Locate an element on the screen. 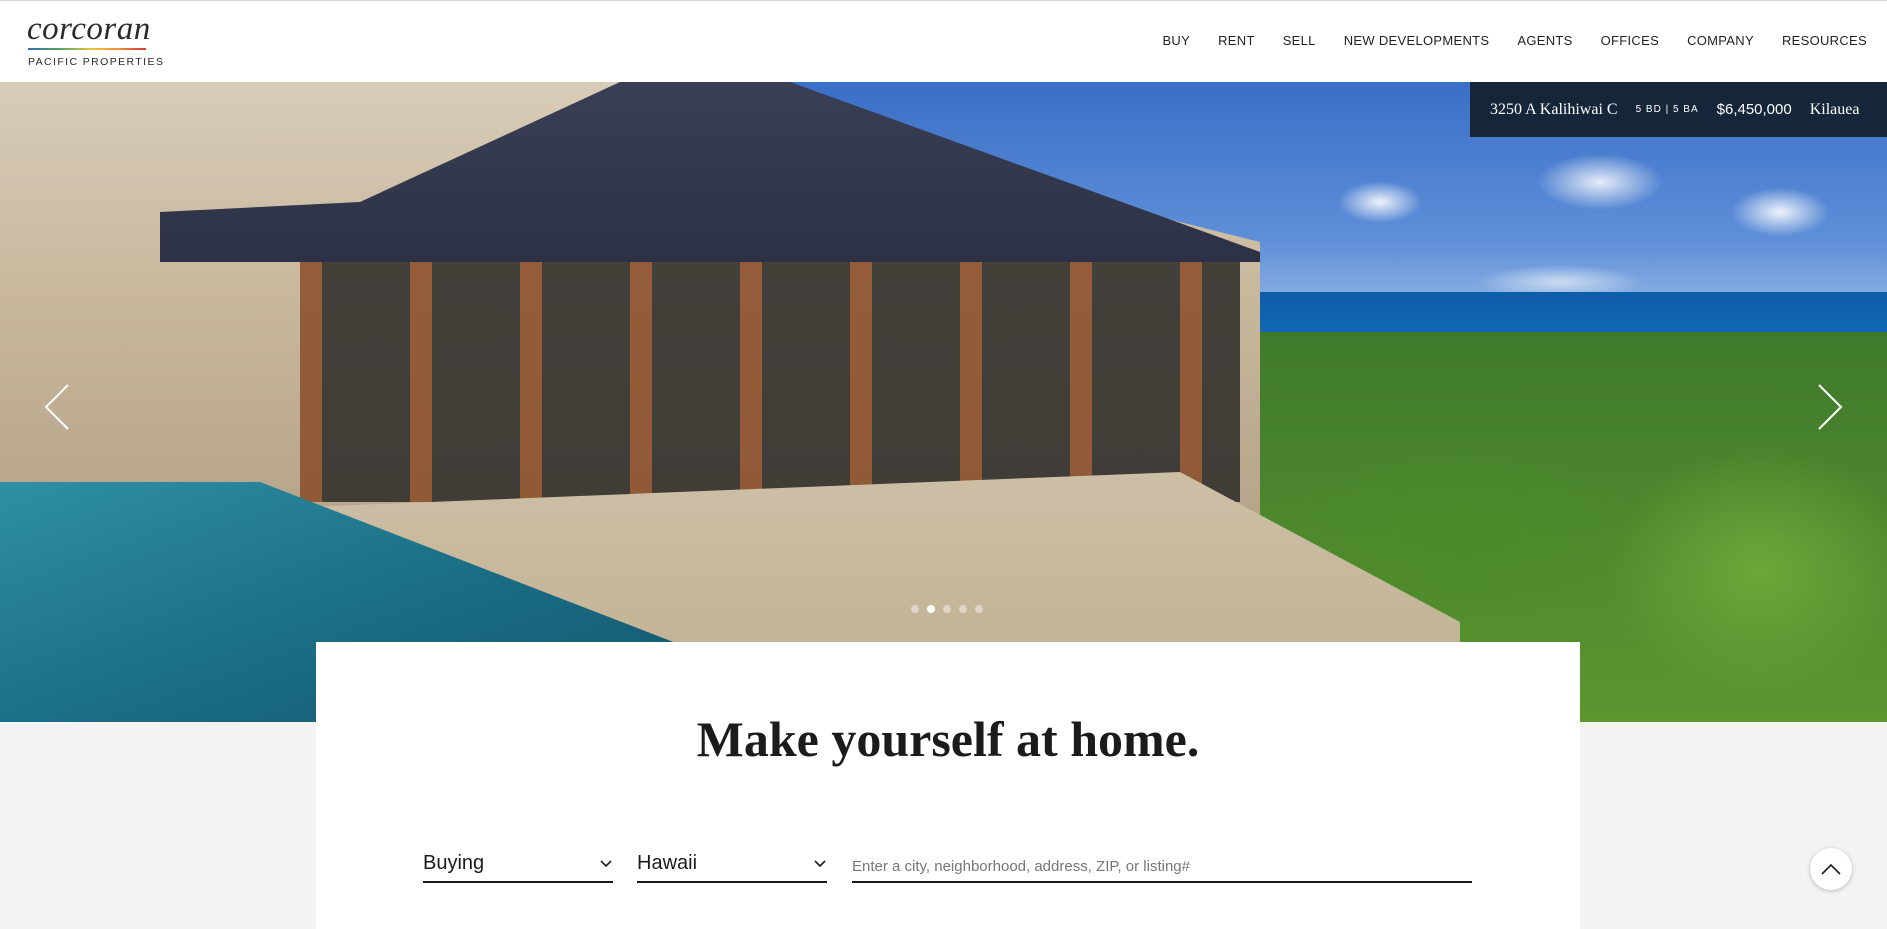  nav-item-offices: OFFICES is located at coordinates (1630, 40).